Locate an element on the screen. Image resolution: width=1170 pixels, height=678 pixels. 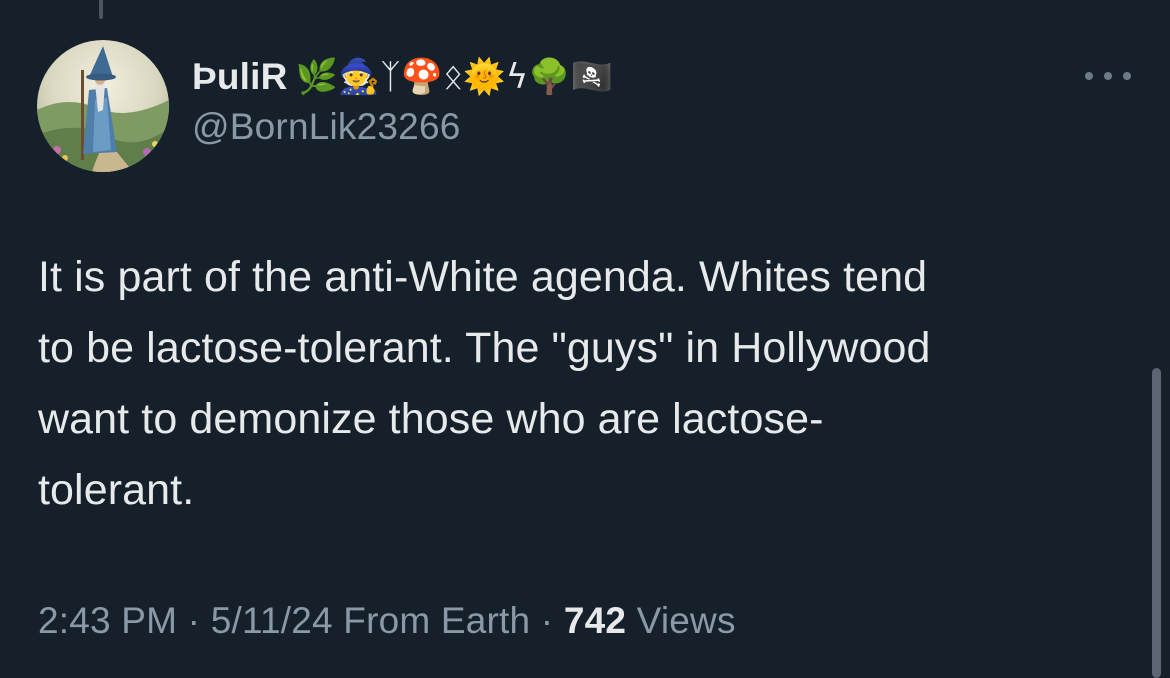
author-display-name: ÞuliR is located at coordinates (240, 77).